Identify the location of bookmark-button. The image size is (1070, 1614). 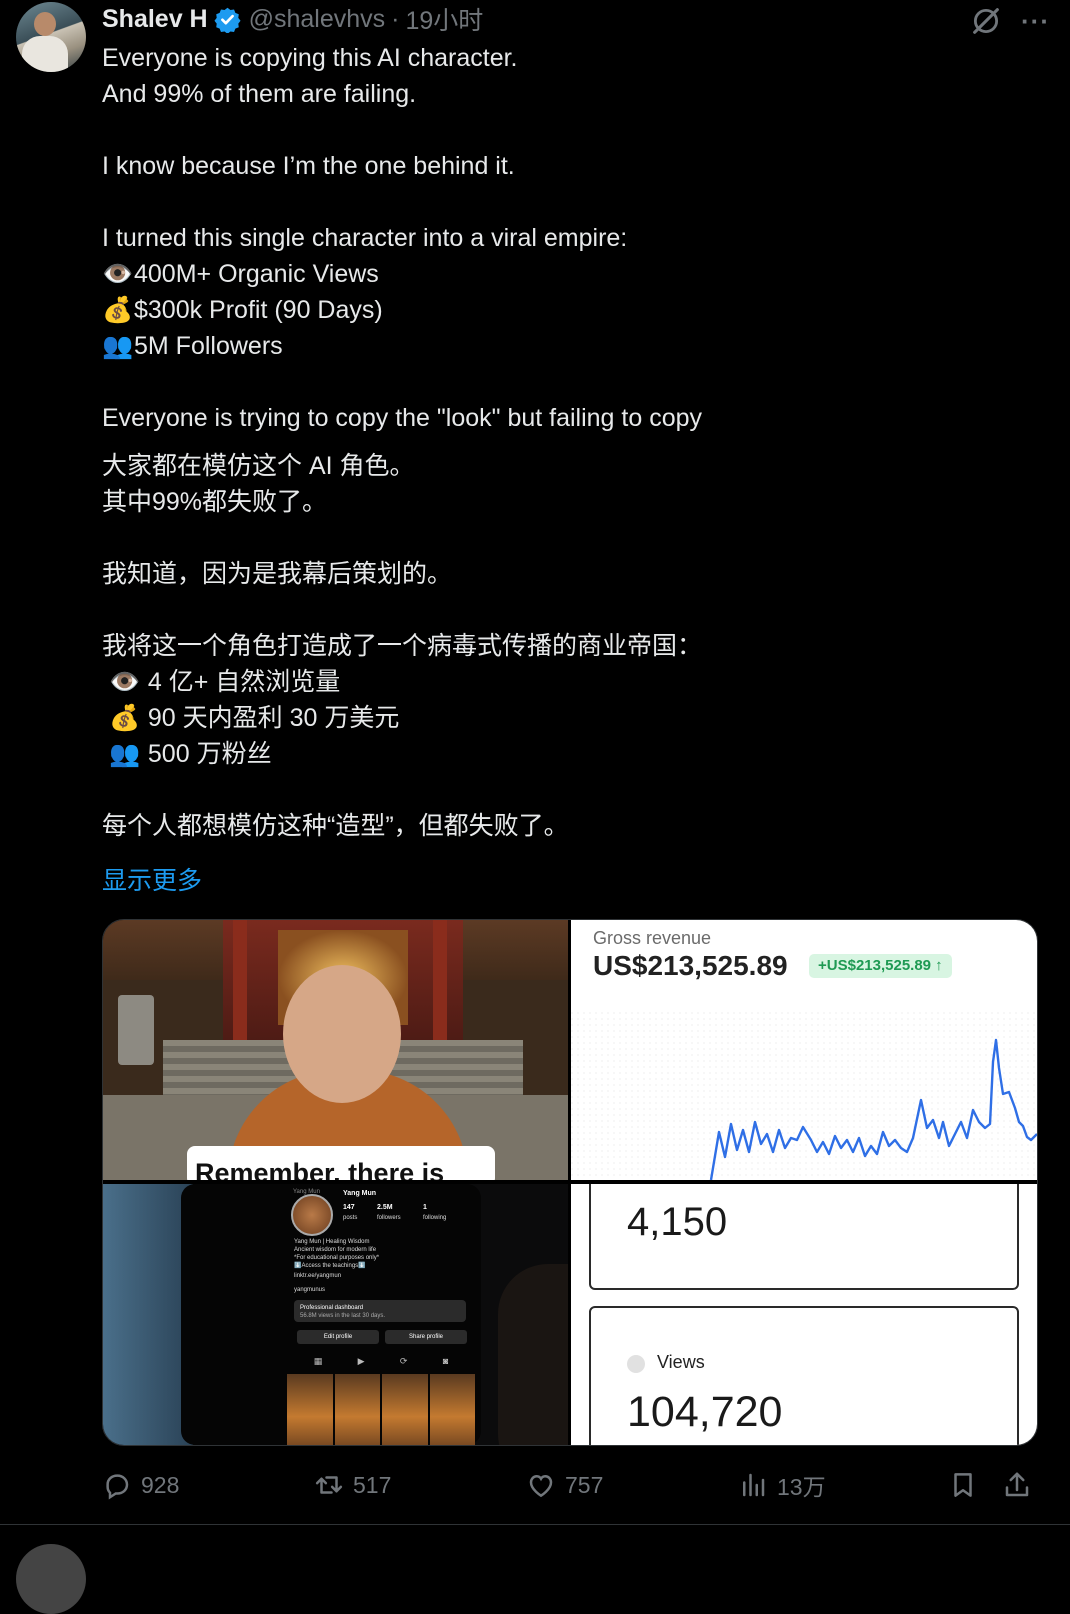
(967, 1485).